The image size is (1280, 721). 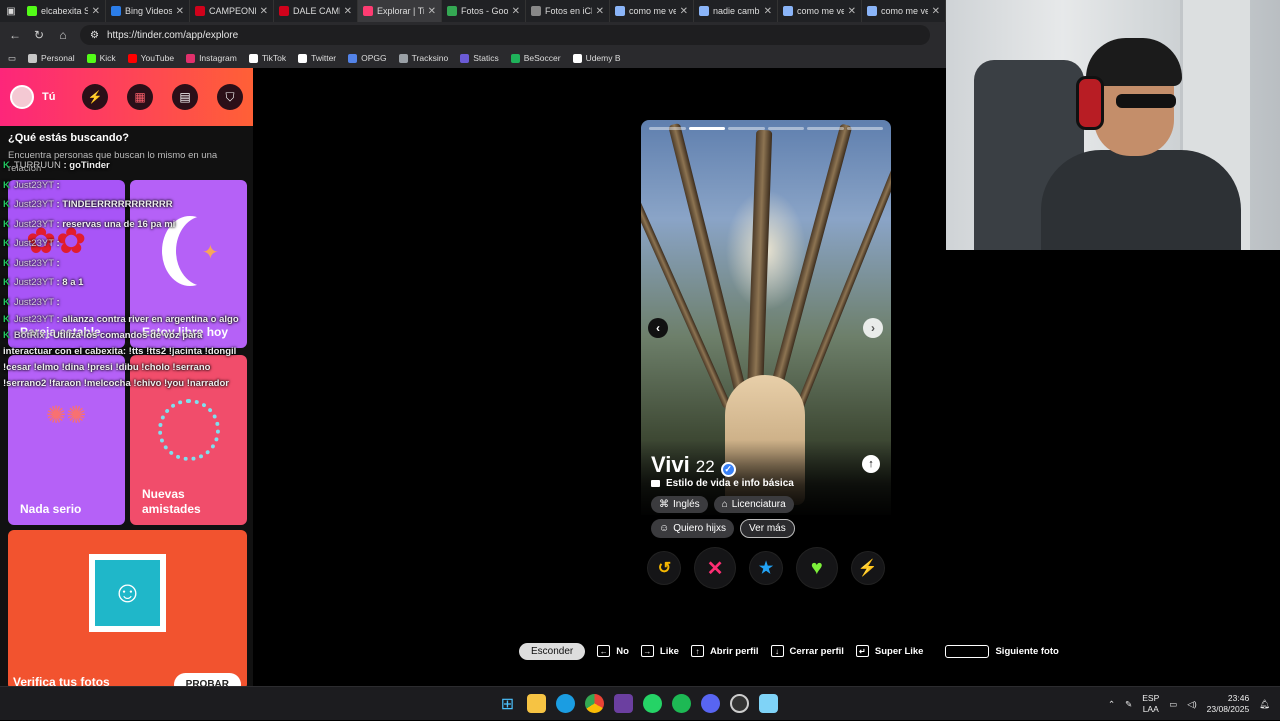 I want to click on bookmark-item: Statics, so click(x=479, y=58).